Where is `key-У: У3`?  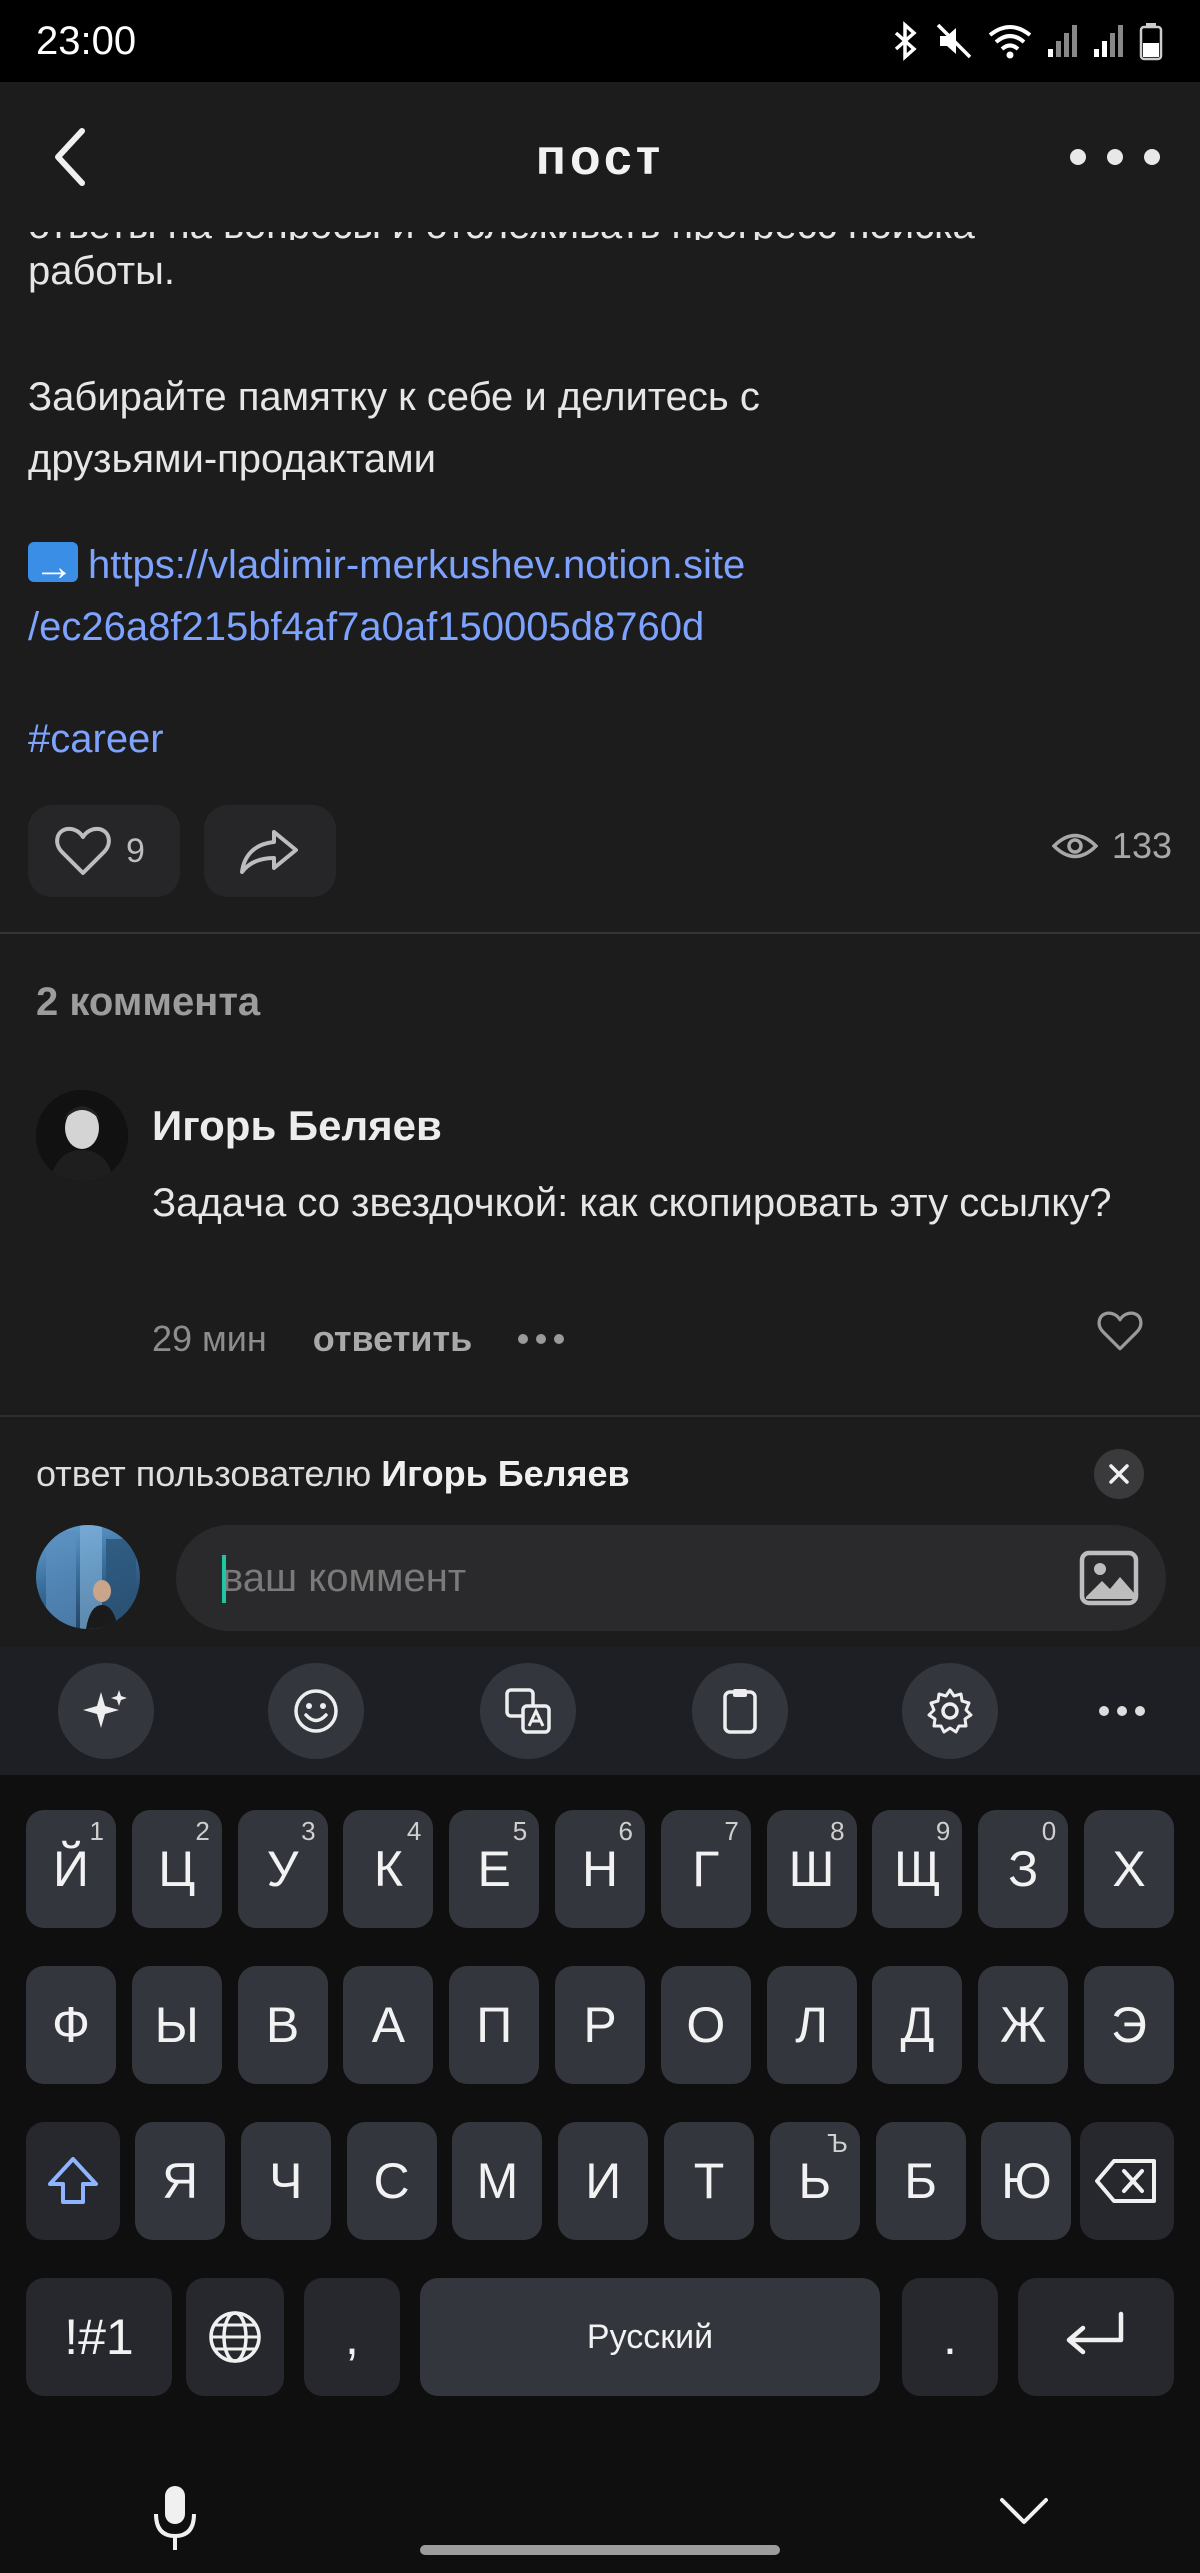
key-У: У3 is located at coordinates (282, 1869).